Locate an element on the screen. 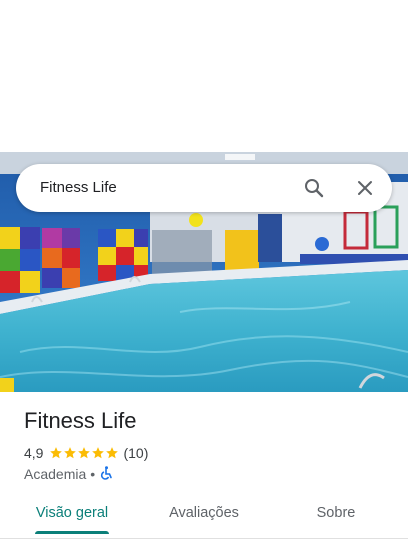 The height and width of the screenshot is (544, 408). wheelchair-icon is located at coordinates (106, 474).